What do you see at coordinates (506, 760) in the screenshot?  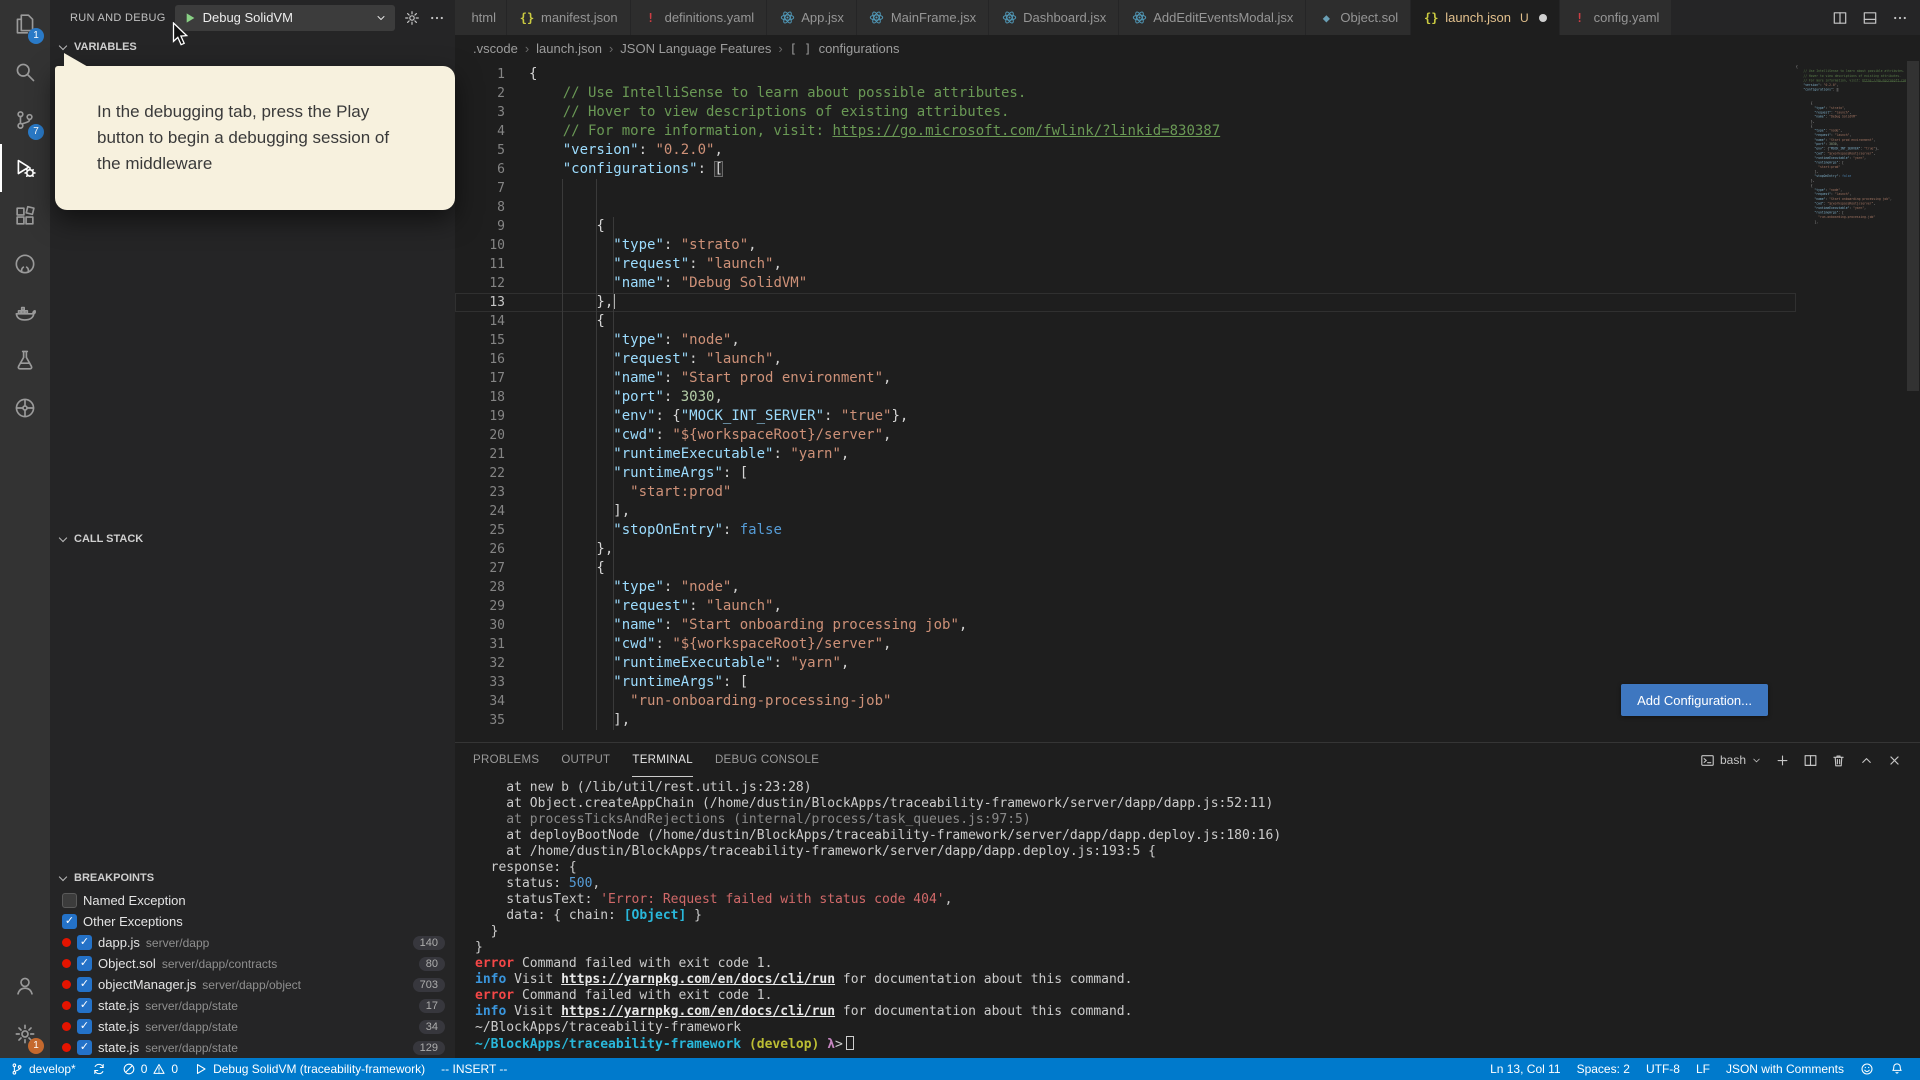 I see `panel-tab-problems: PROBLEMS` at bounding box center [506, 760].